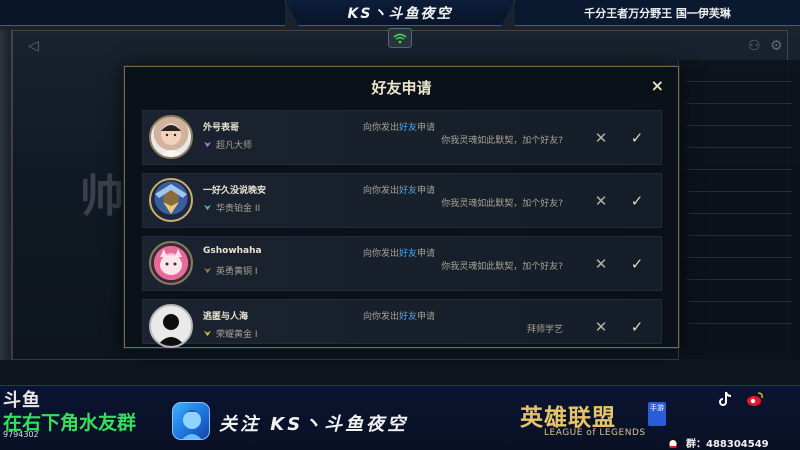 This screenshot has height=450, width=800. I want to click on tiktok-icon, so click(725, 398).